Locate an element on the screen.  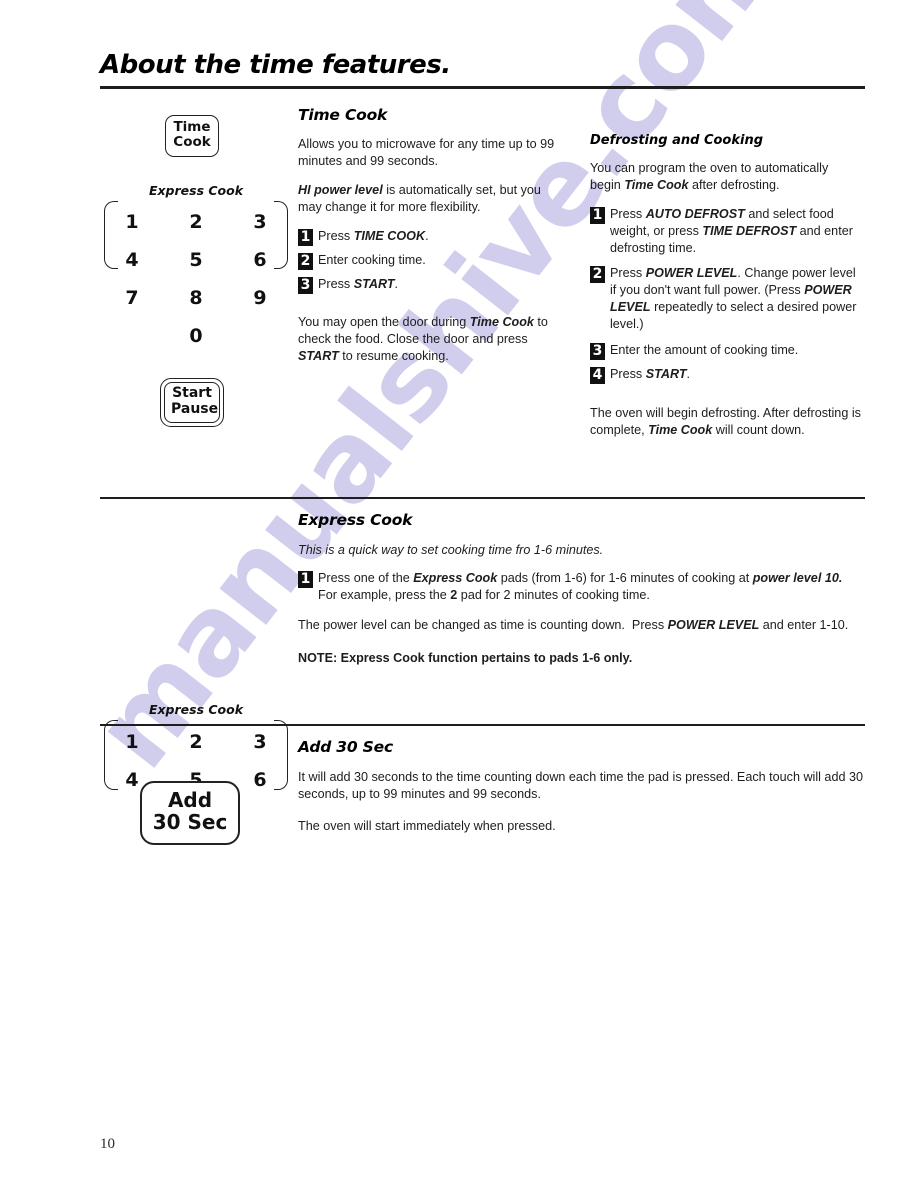
add-30-sec-pad-line2: 30 Sec is located at coordinates (190, 822).